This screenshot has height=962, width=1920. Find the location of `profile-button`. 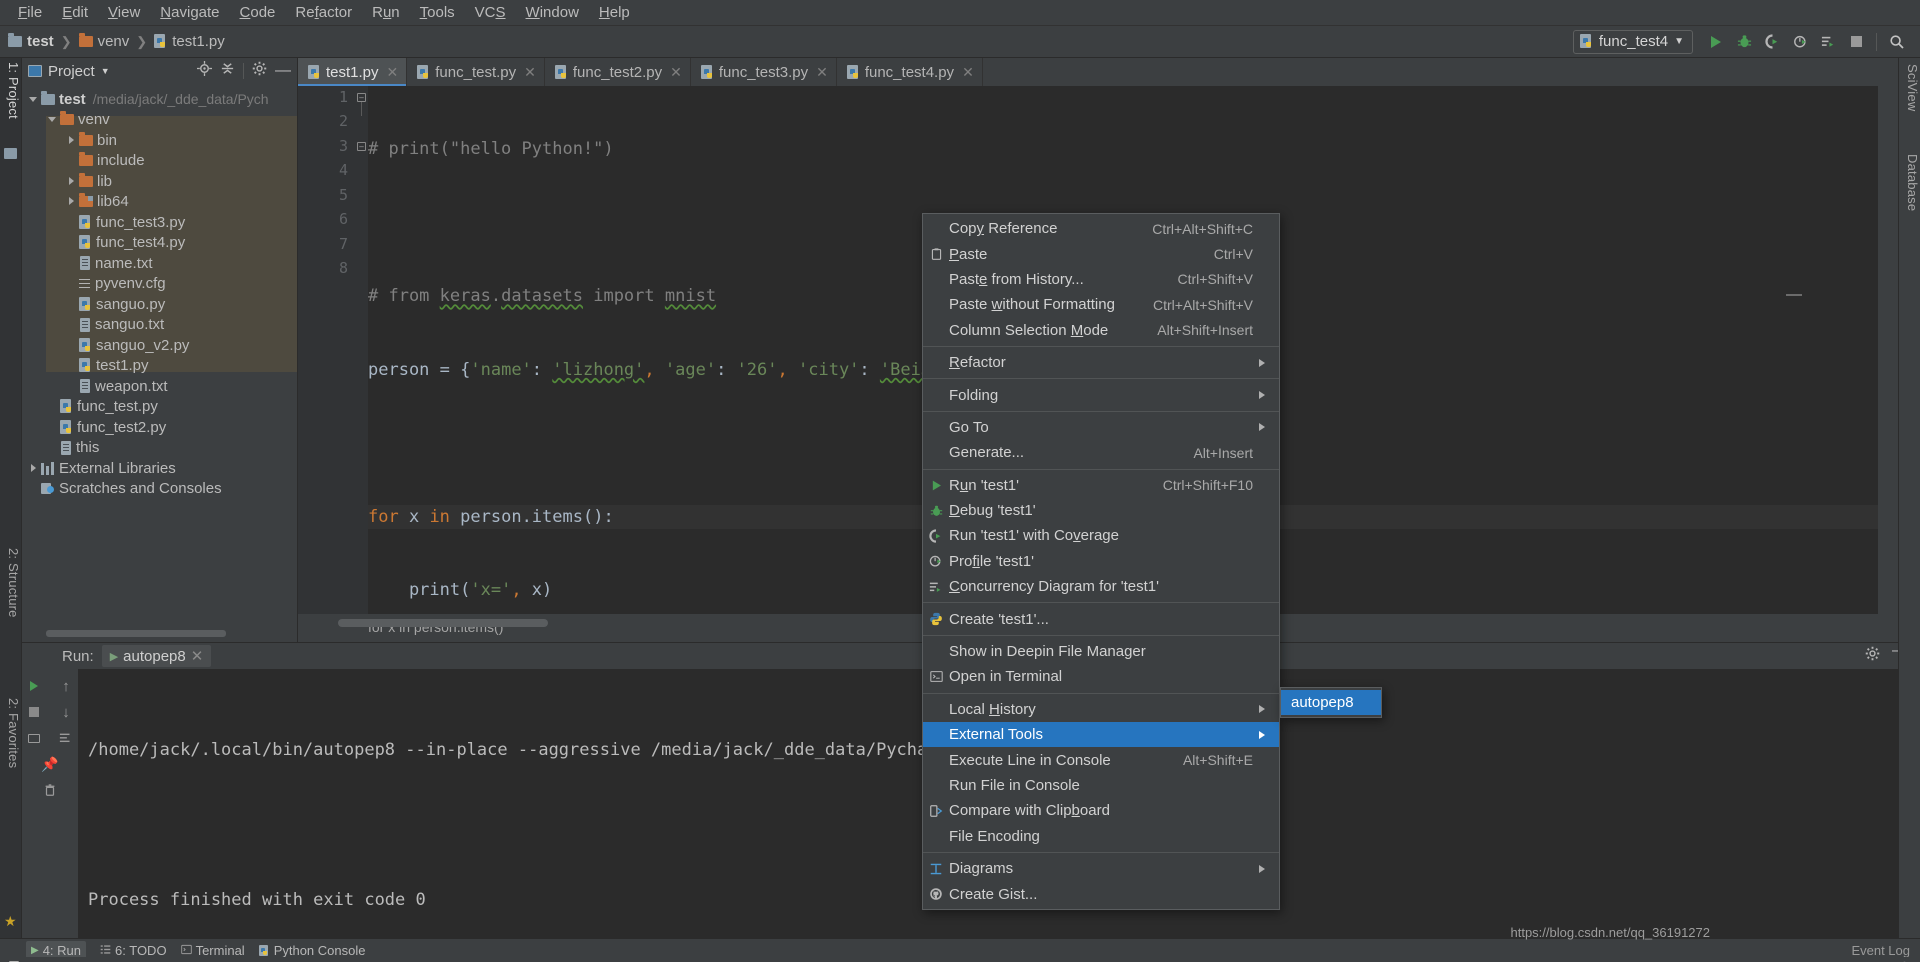

profile-button is located at coordinates (1800, 42).